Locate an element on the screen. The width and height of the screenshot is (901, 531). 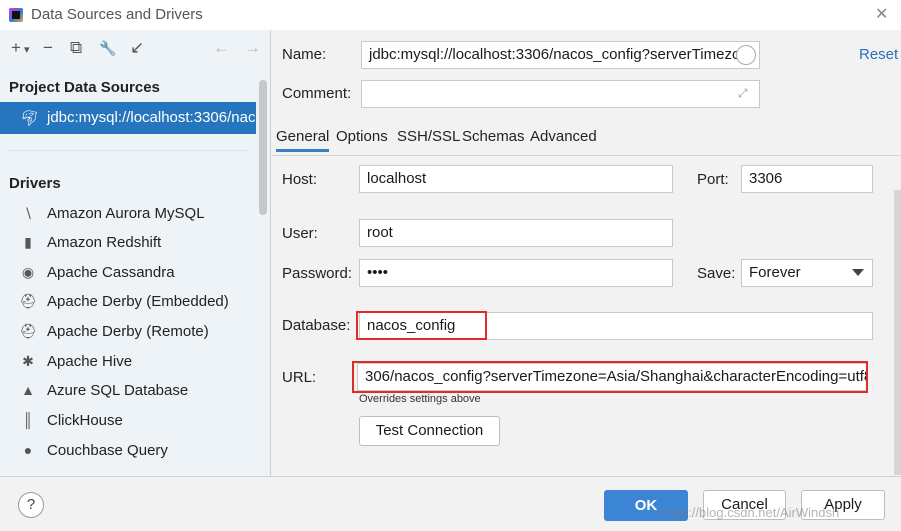
divider is located at coordinates (129, 150).